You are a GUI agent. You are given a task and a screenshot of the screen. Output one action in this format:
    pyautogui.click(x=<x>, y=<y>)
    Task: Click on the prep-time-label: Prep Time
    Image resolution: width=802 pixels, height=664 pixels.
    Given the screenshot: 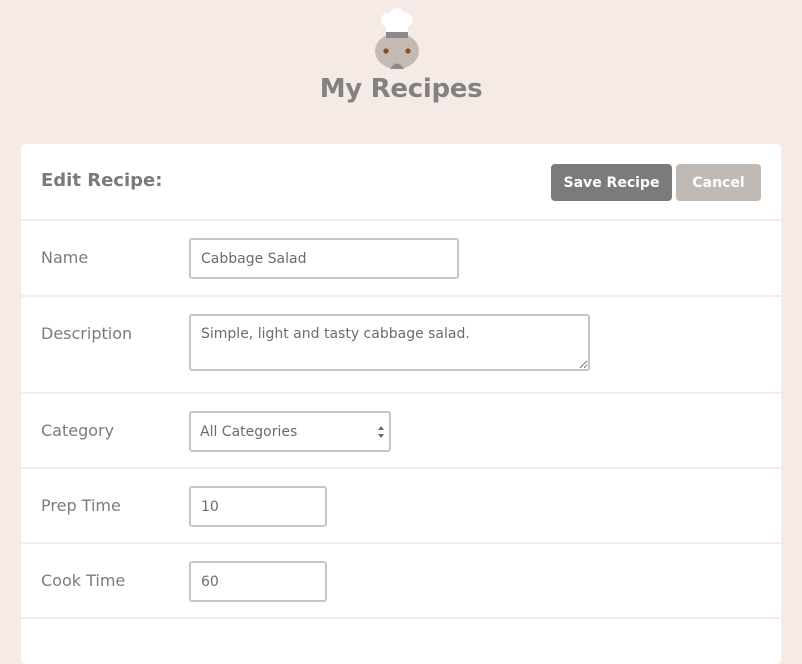 What is the action you would take?
    pyautogui.click(x=81, y=505)
    